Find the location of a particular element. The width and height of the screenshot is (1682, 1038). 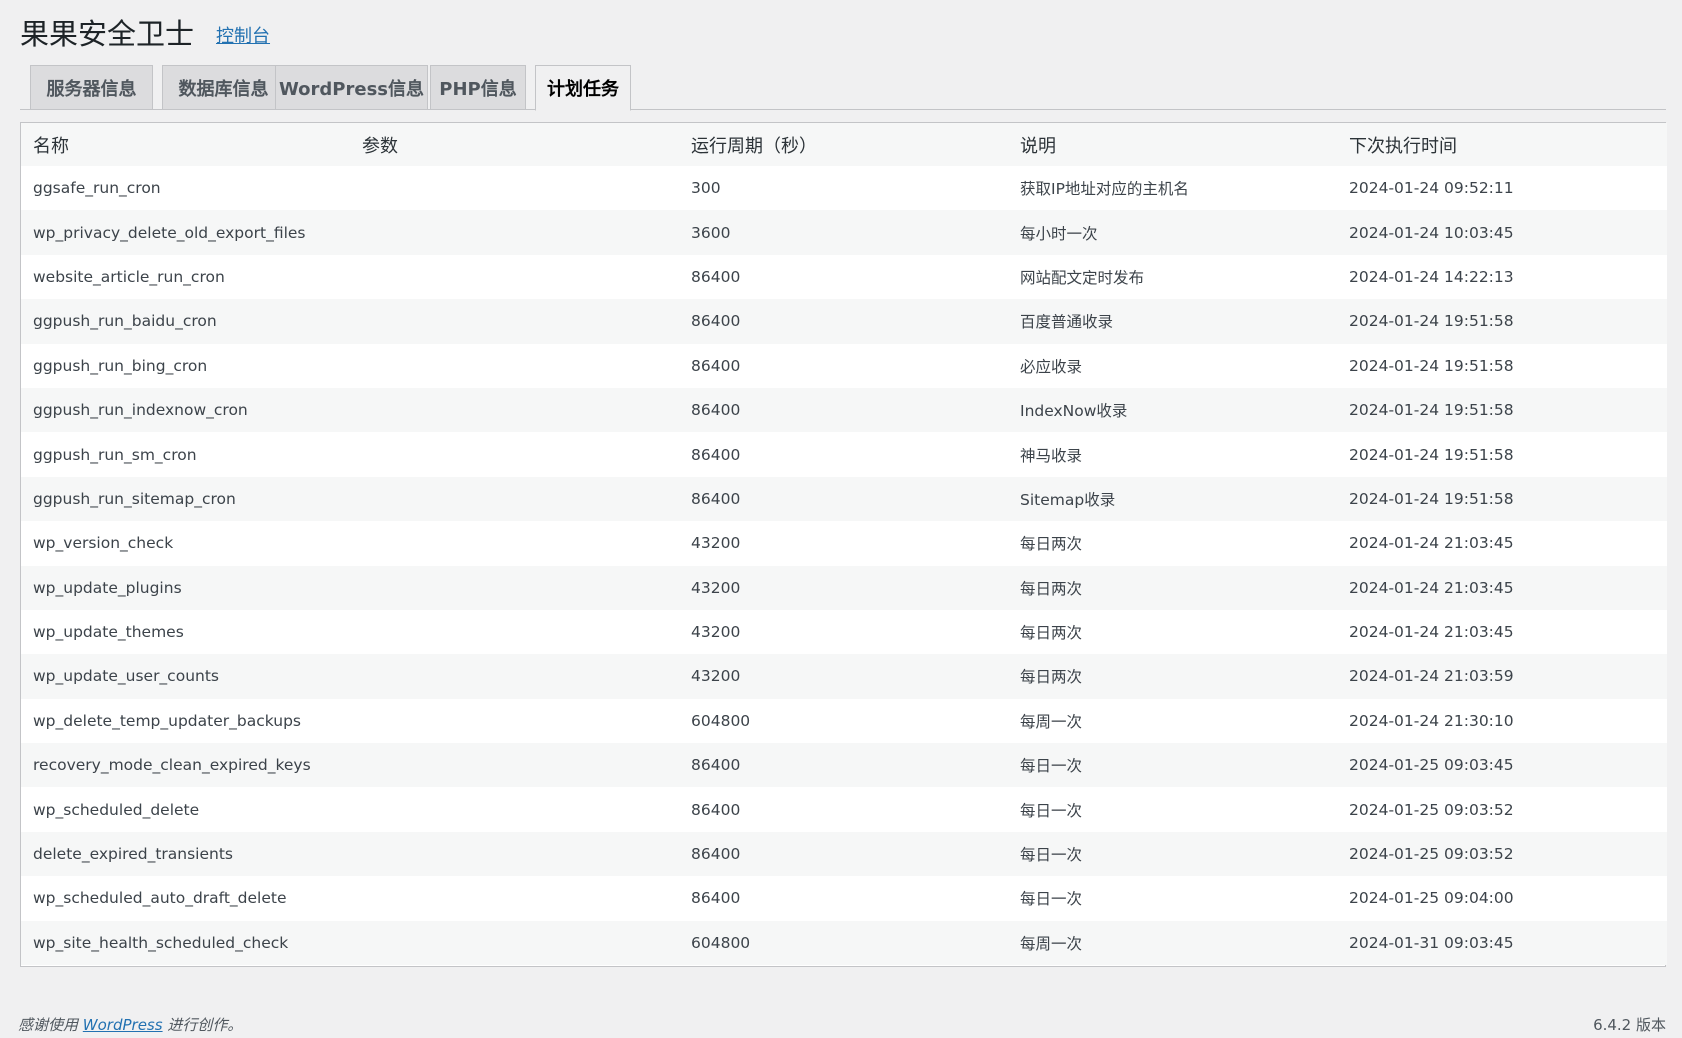

title-row: 果果安全卫士 控制台 is located at coordinates (145, 34).